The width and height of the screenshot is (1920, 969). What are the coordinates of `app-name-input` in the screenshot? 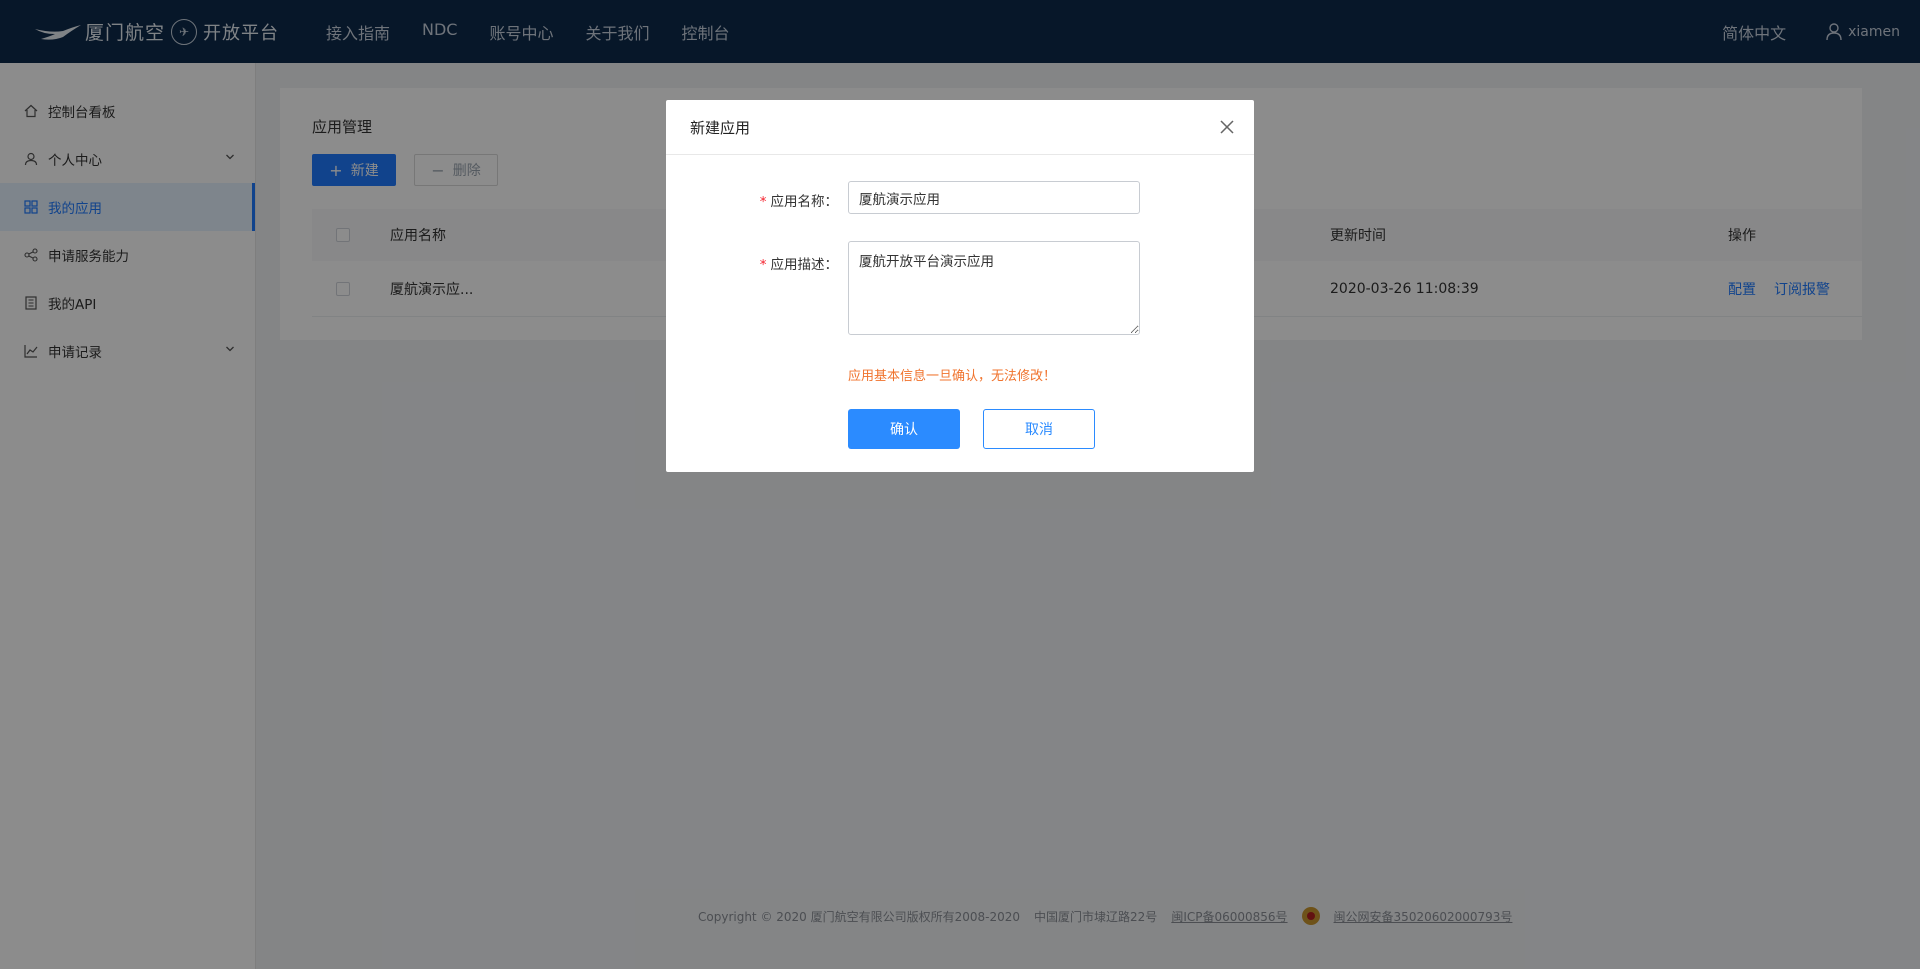 It's located at (994, 197).